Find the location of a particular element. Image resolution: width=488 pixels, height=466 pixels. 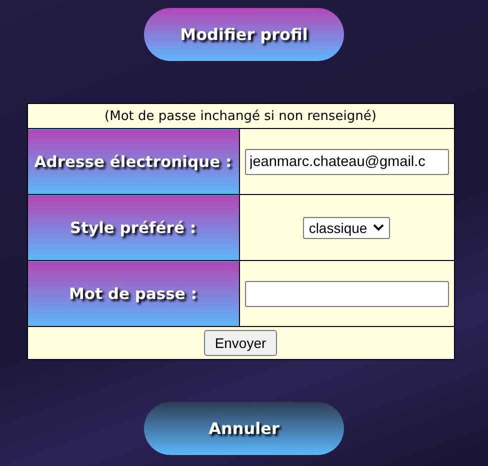

email-input-field: jeanmarc.chateau@gmail.c is located at coordinates (346, 161).